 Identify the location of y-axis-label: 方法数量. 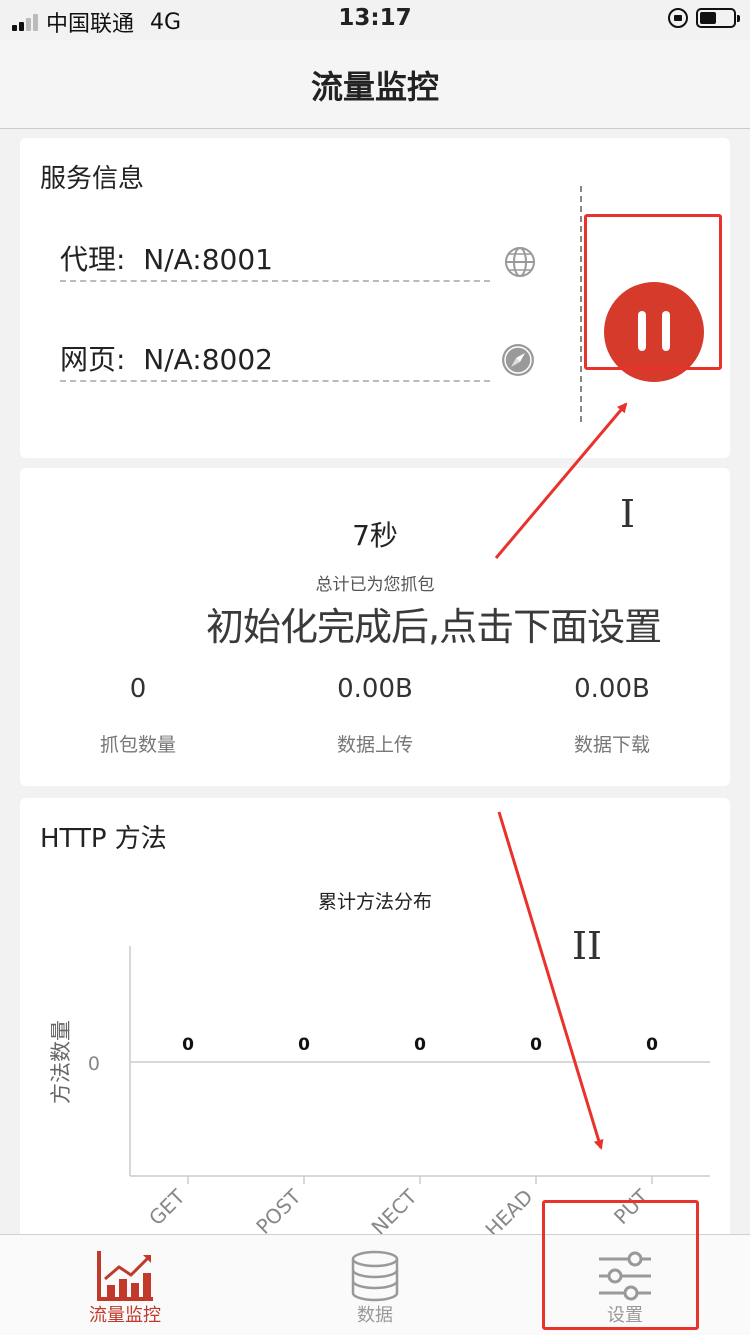
(61, 1062).